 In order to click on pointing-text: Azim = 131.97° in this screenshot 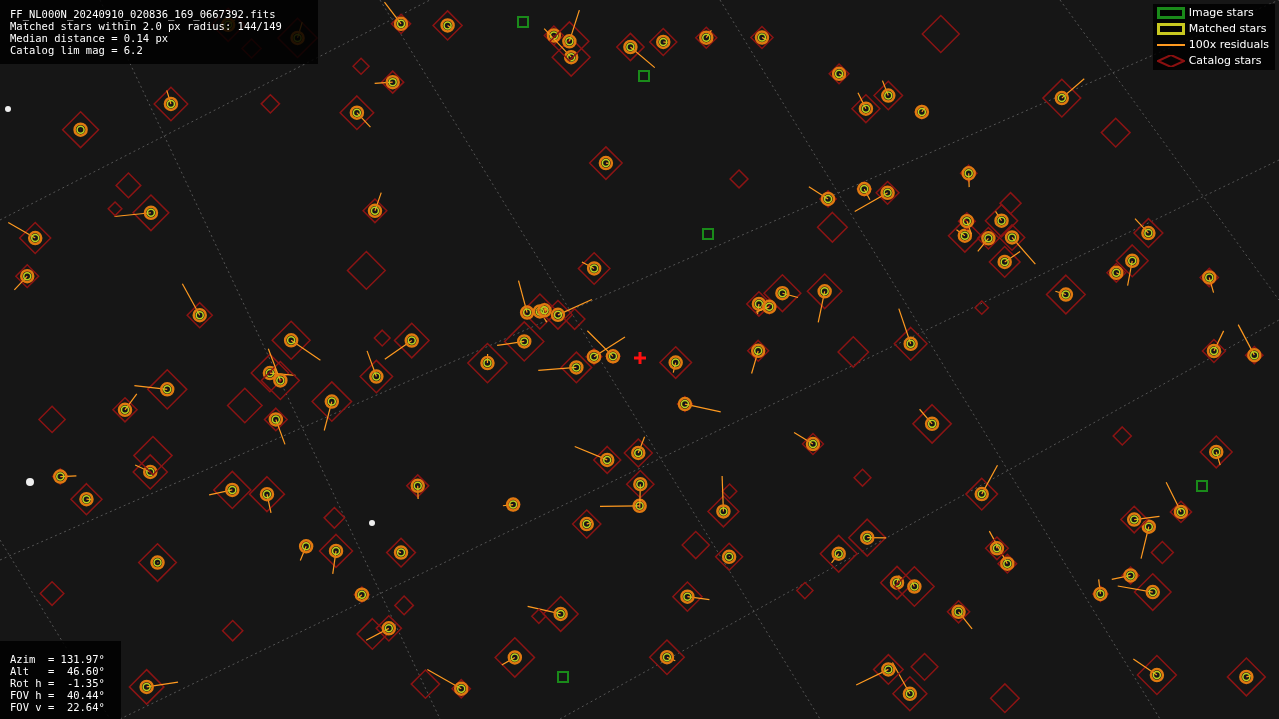, I will do `click(58, 659)`.